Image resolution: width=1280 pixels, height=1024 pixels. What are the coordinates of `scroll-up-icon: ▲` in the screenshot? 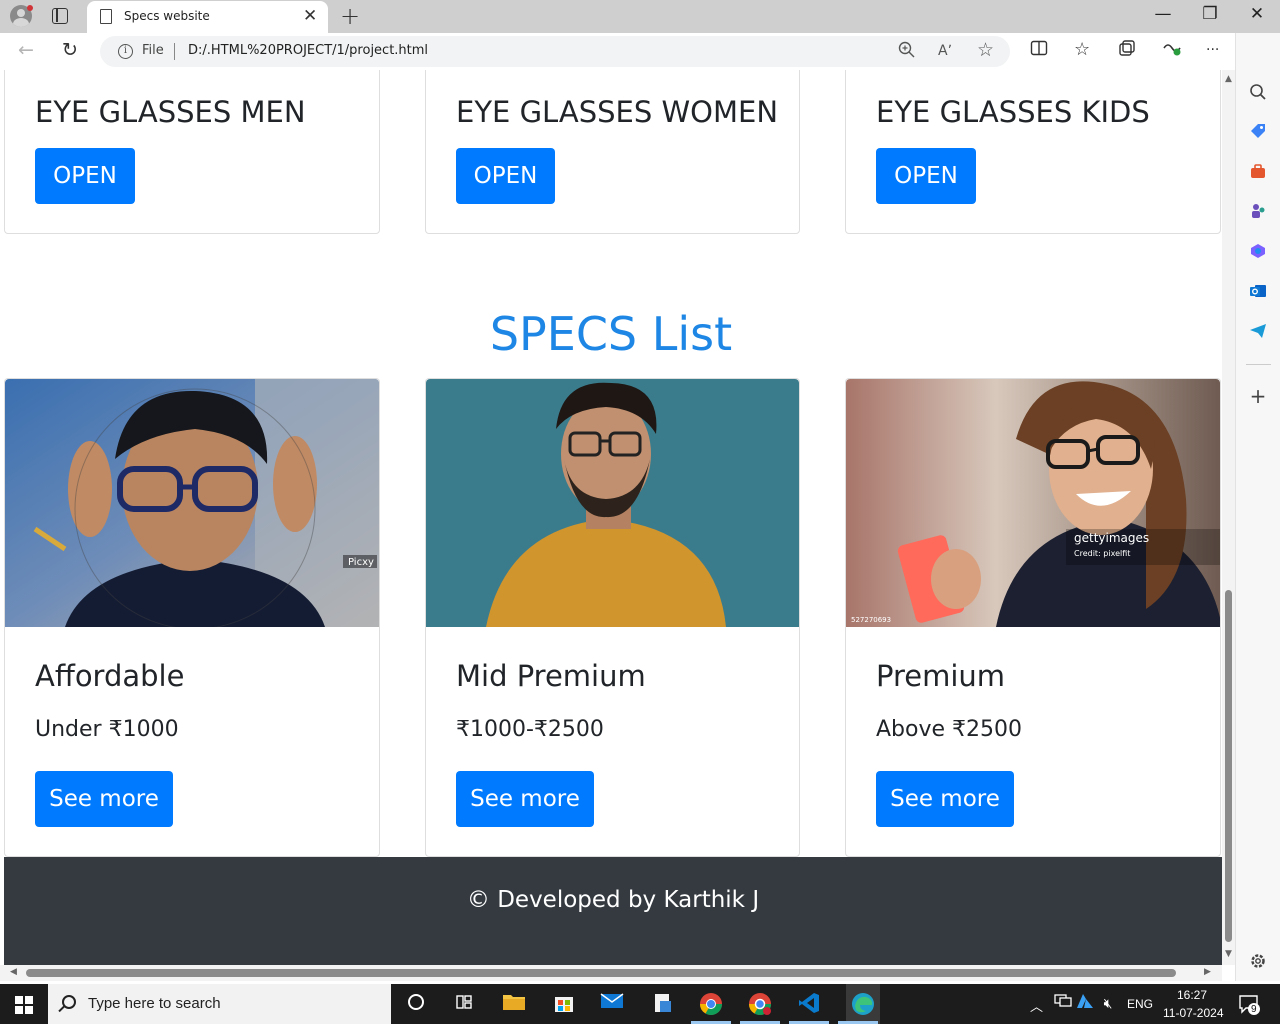 It's located at (1228, 79).